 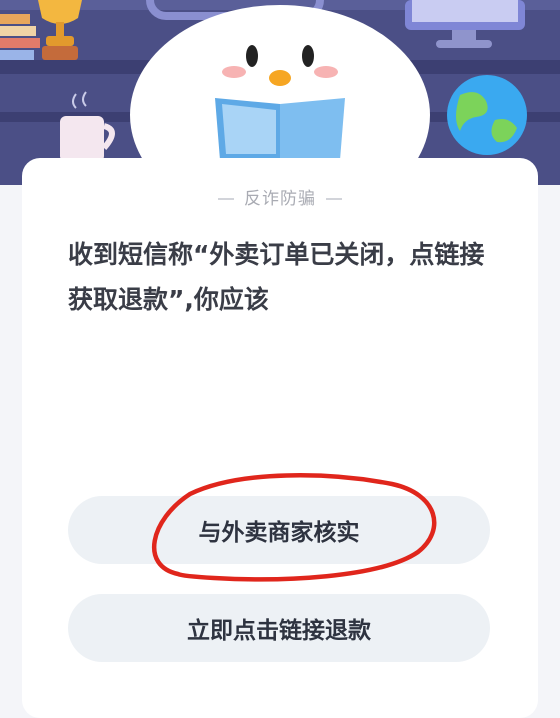 I want to click on books-icon, so click(x=15, y=19).